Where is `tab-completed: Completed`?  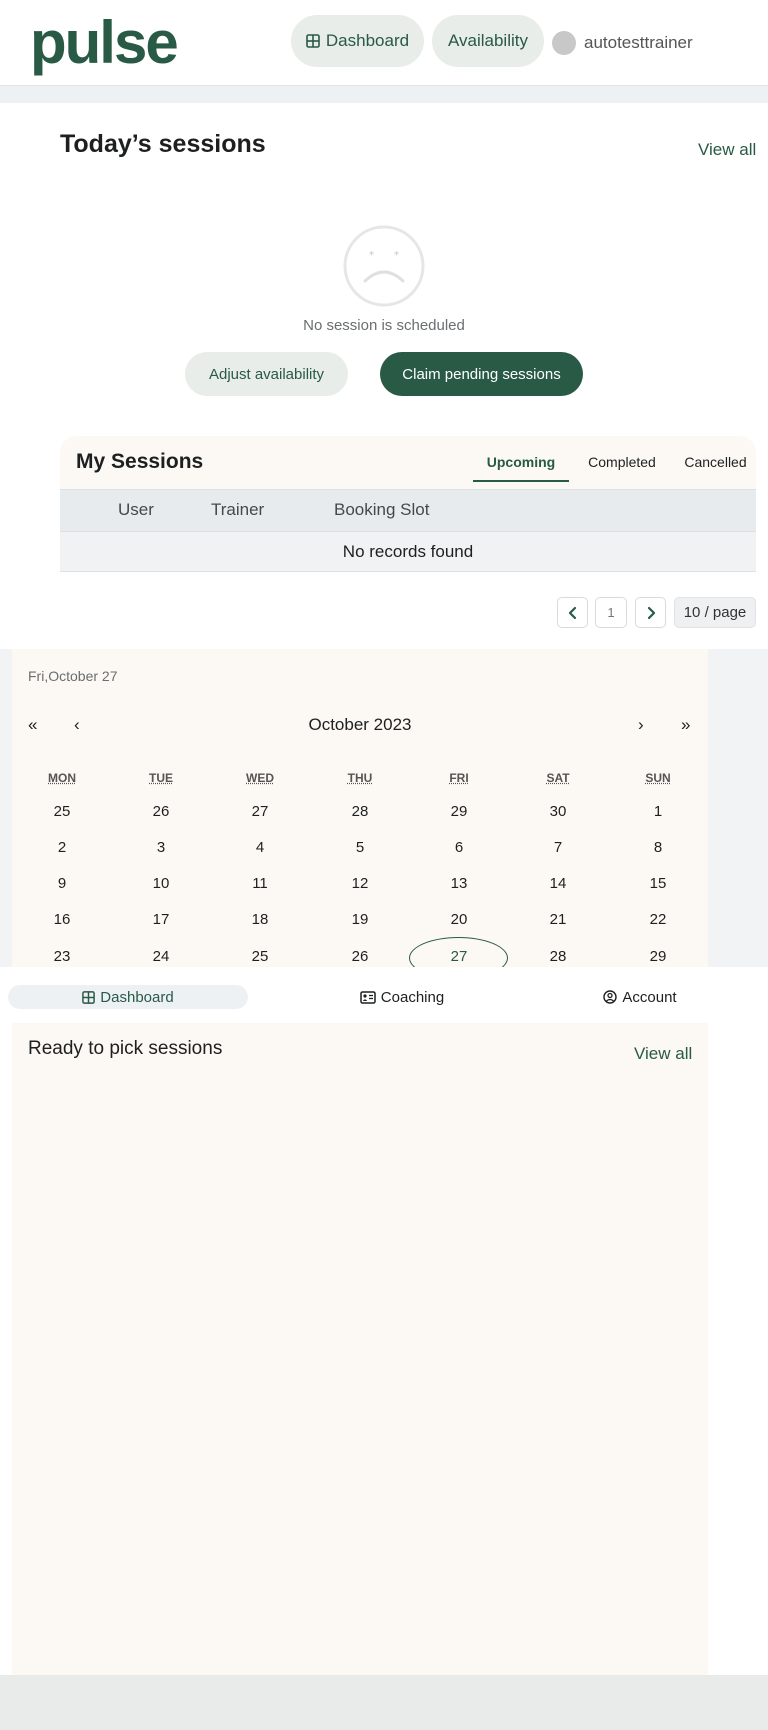 tab-completed: Completed is located at coordinates (622, 462).